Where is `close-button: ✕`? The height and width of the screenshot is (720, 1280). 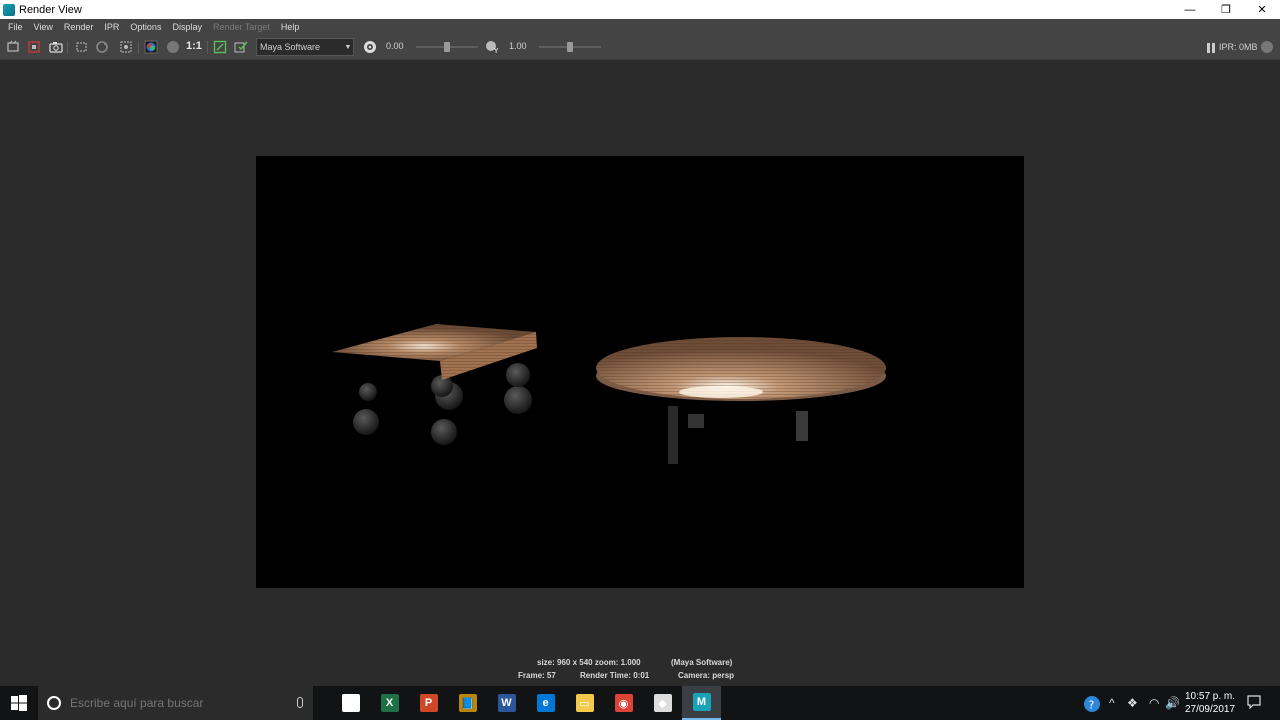
close-button: ✕ is located at coordinates (1262, 9).